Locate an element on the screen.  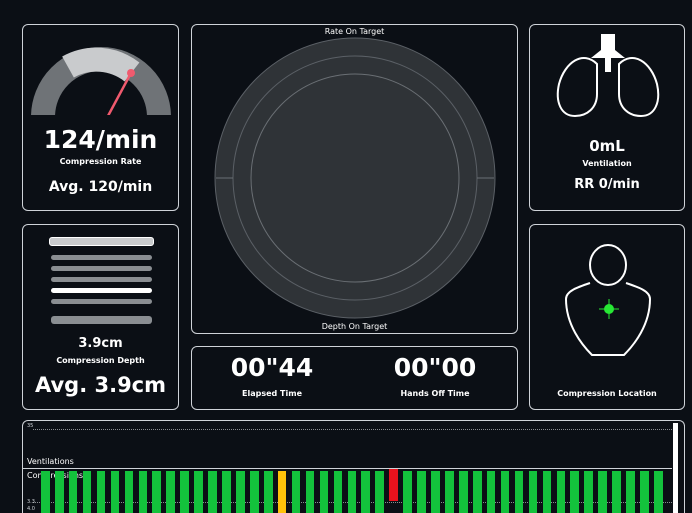
ventilation-panel: 0mL Ventilation RR 0/min is located at coordinates (607, 117).